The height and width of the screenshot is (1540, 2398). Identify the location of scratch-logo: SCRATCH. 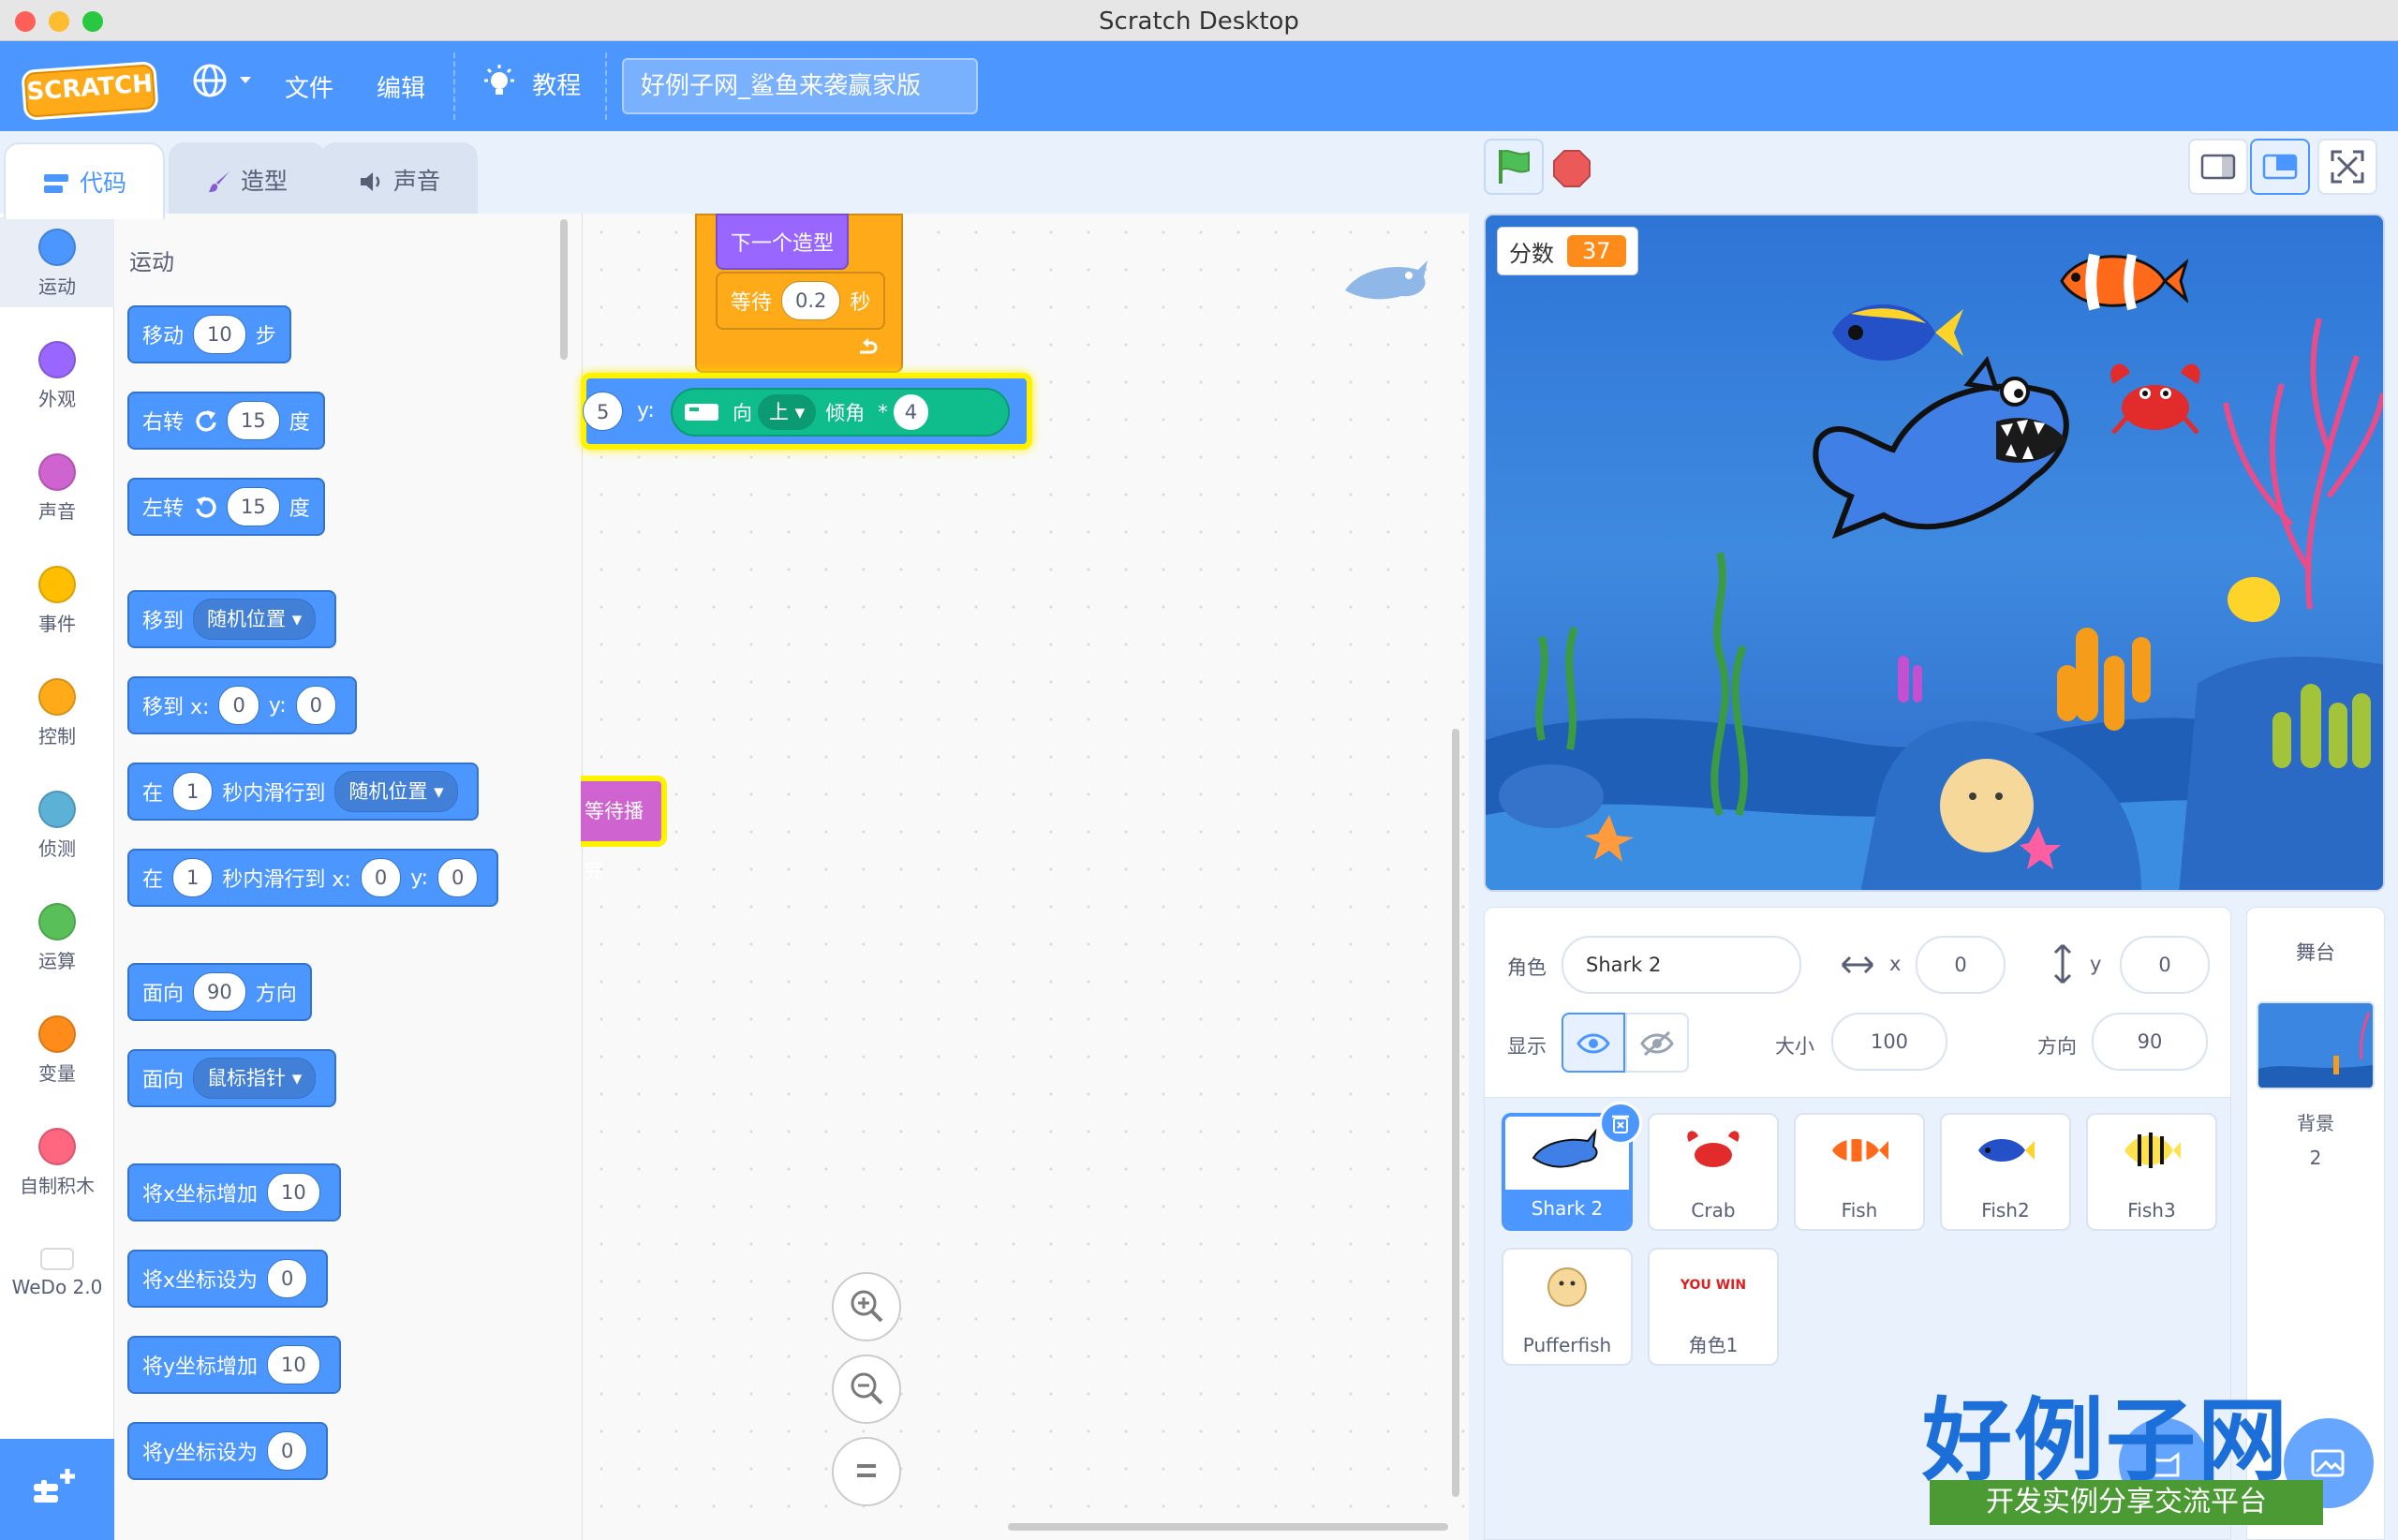
(90, 91).